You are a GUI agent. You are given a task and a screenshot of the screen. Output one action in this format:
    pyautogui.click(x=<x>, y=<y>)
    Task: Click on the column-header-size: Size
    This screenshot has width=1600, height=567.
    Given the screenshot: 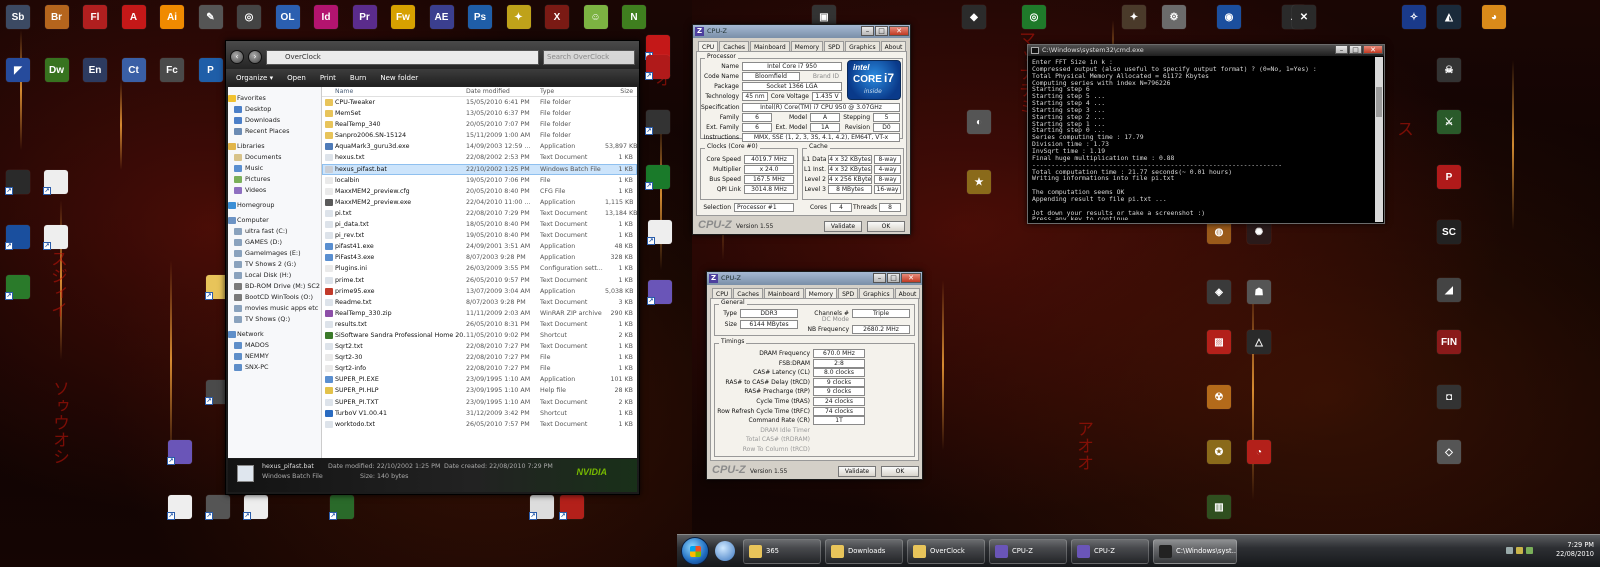 What is the action you would take?
    pyautogui.click(x=620, y=91)
    